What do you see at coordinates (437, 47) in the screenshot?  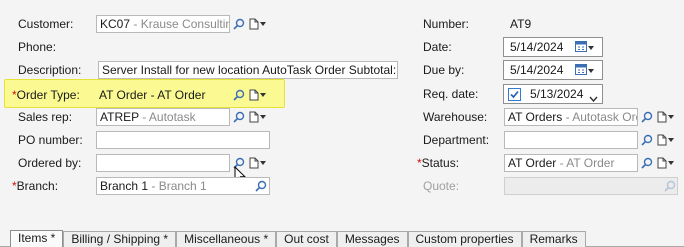 I see `date-label: Date:` at bounding box center [437, 47].